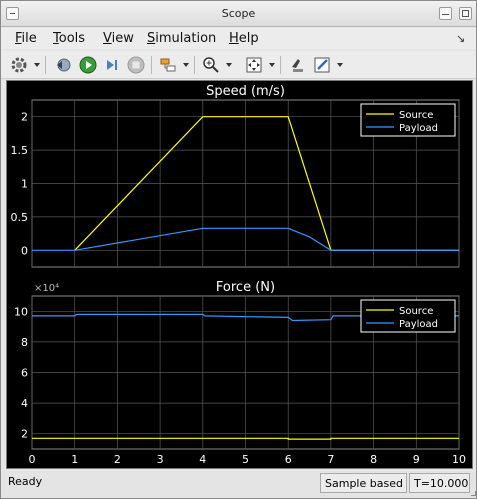  What do you see at coordinates (439, 483) in the screenshot?
I see `simulation-time-indicator: T=10.000` at bounding box center [439, 483].